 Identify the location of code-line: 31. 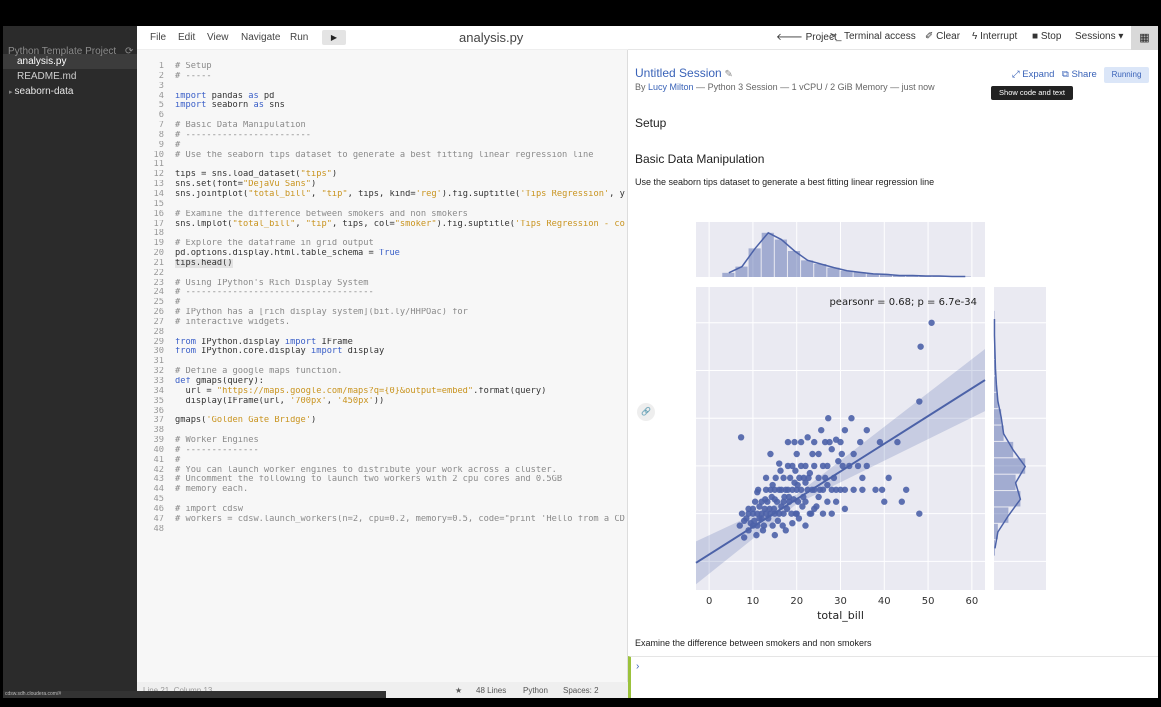
(382, 362).